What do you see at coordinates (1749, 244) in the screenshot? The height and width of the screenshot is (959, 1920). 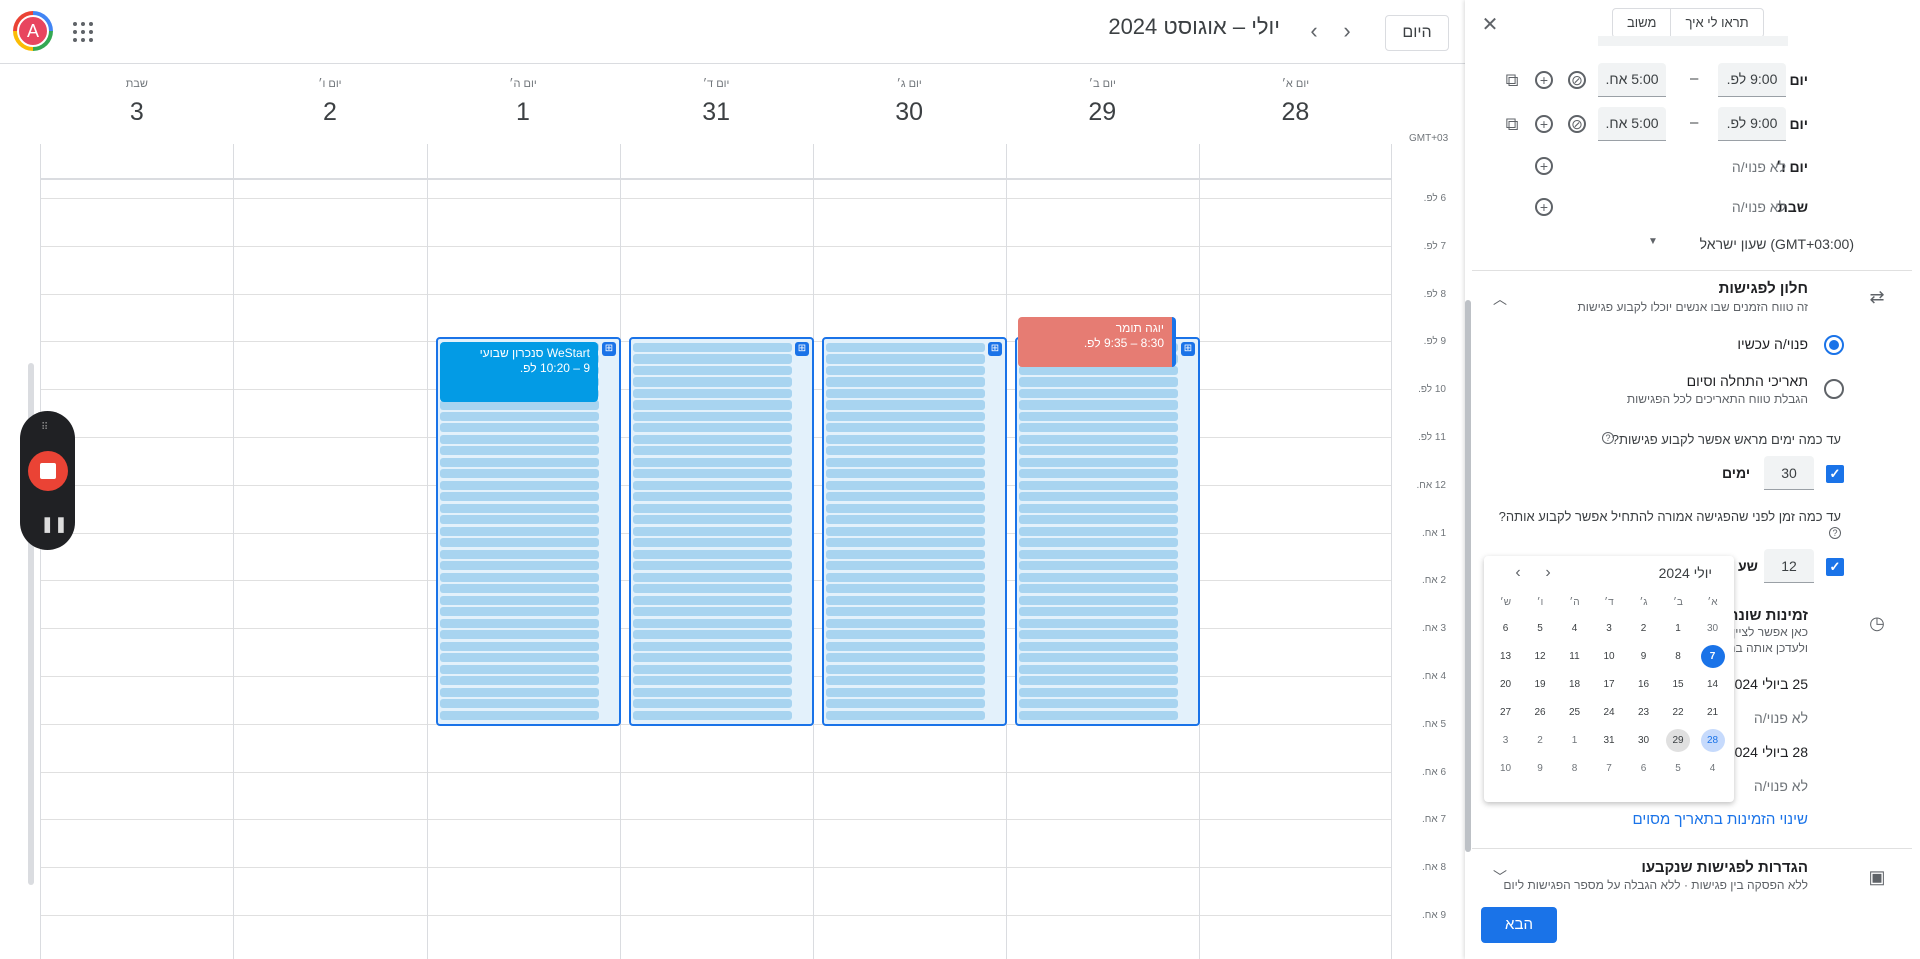 I see `timezone-select: (GMT+03:00) שעון ישראל` at bounding box center [1749, 244].